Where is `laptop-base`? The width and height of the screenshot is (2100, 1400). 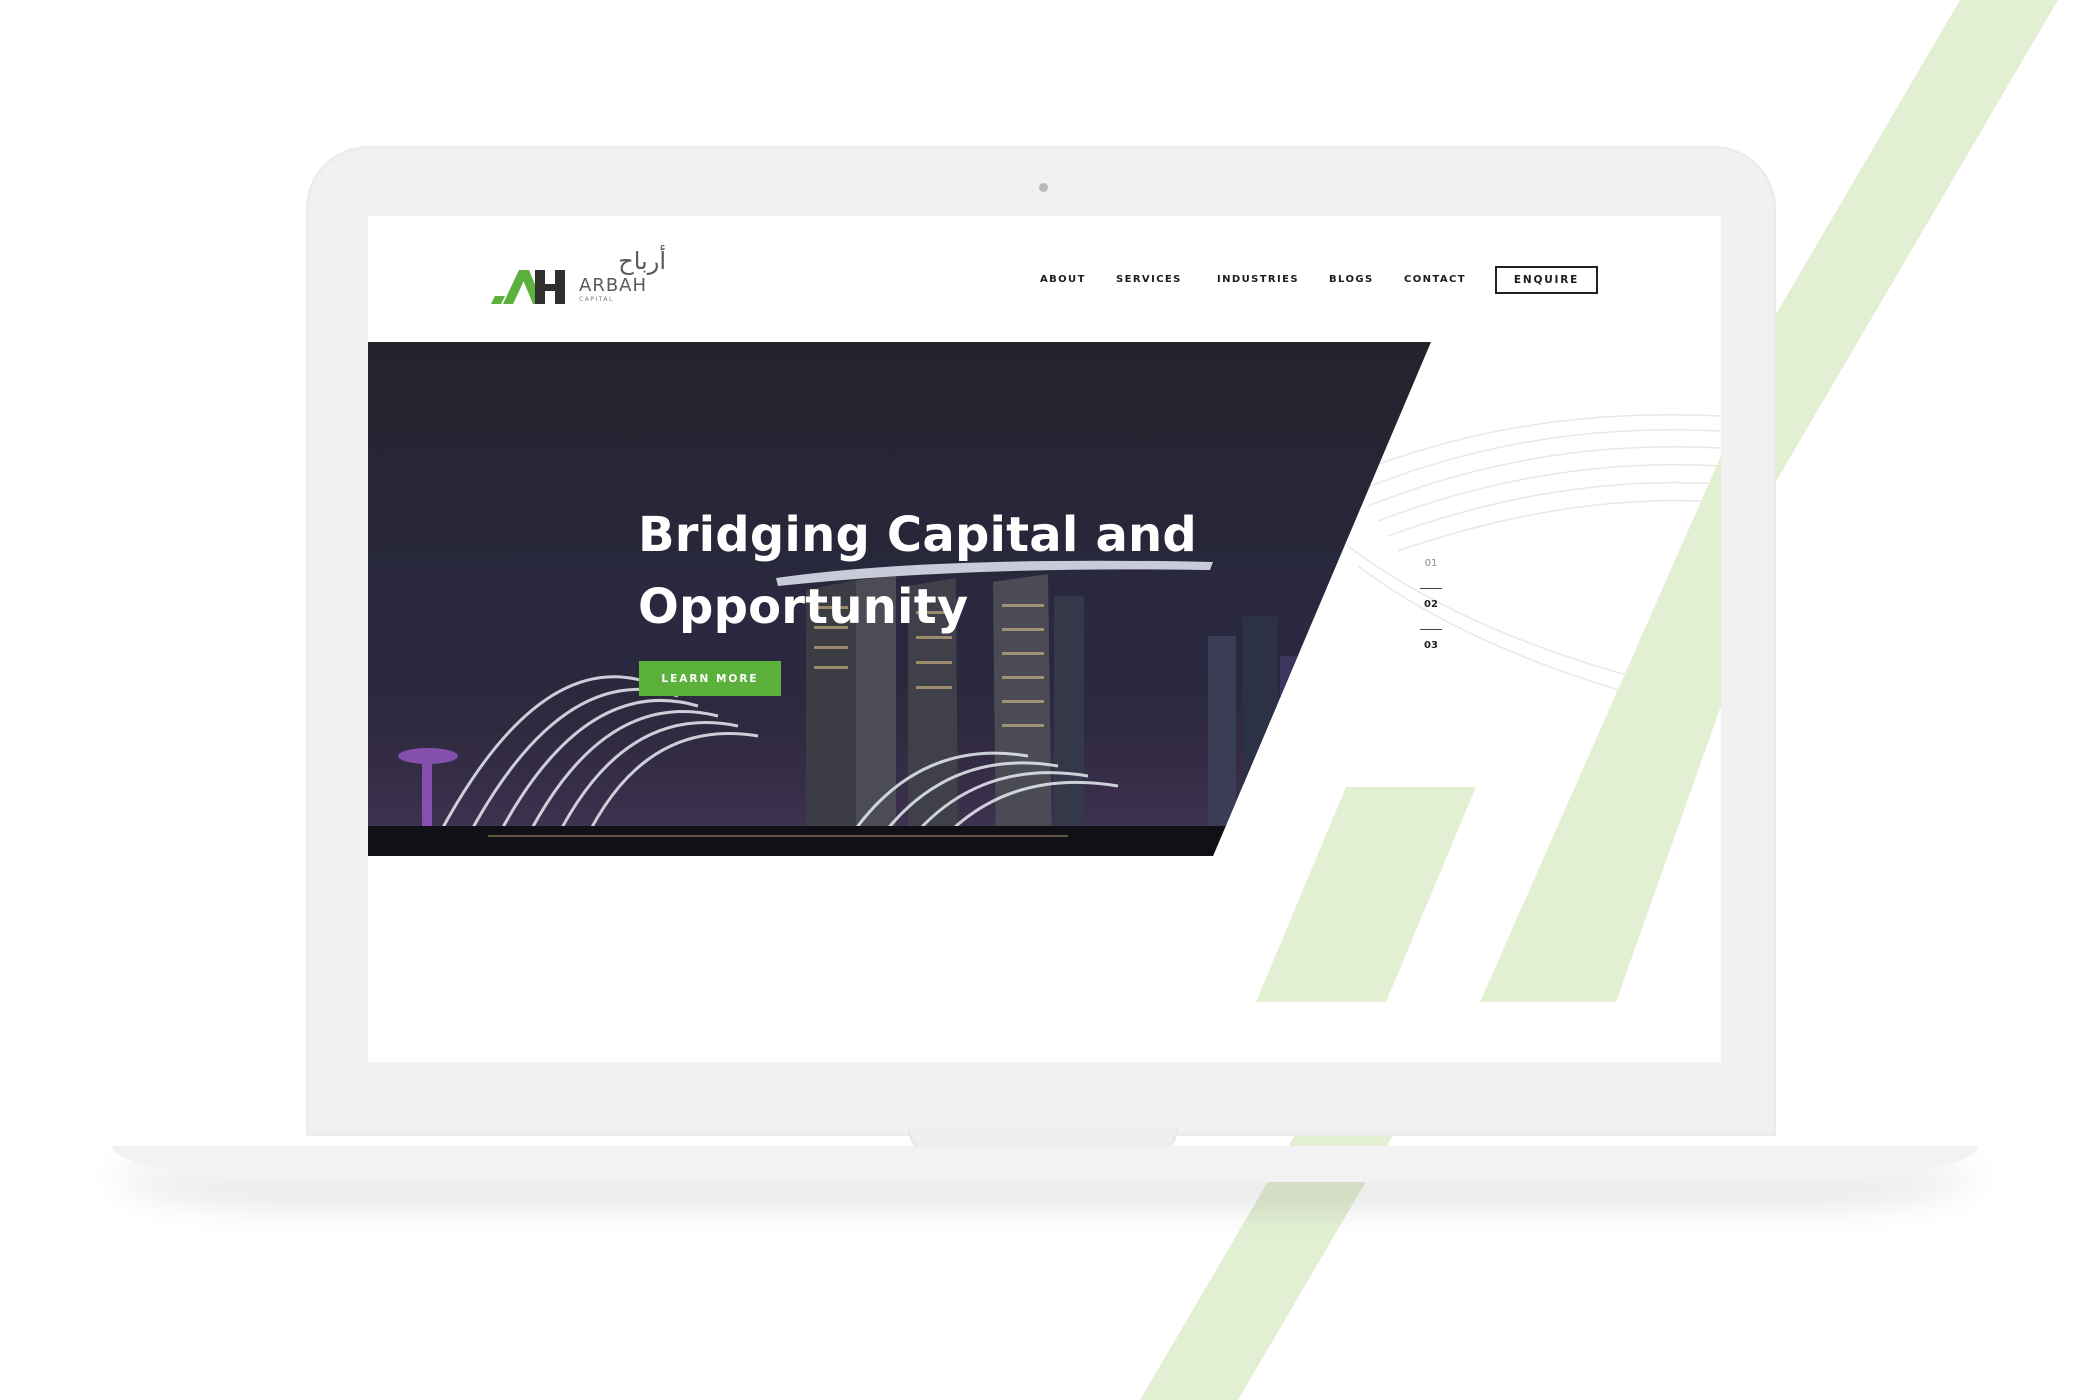
laptop-base is located at coordinates (1045, 1164).